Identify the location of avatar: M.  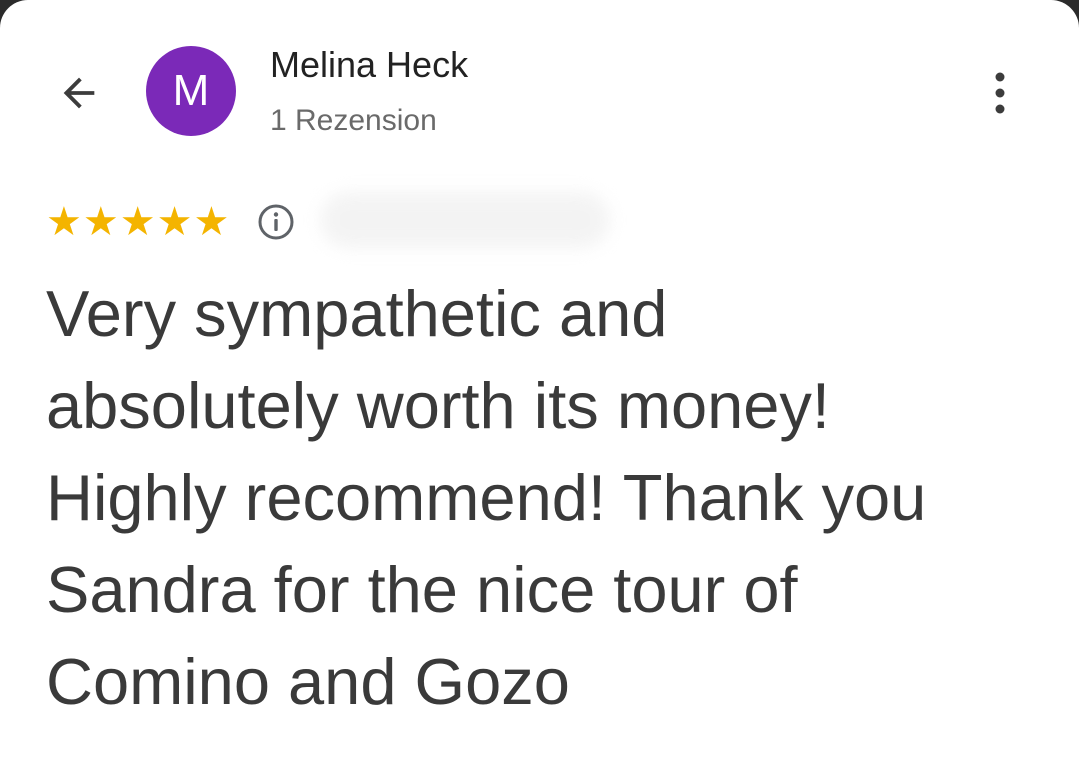
(191, 91).